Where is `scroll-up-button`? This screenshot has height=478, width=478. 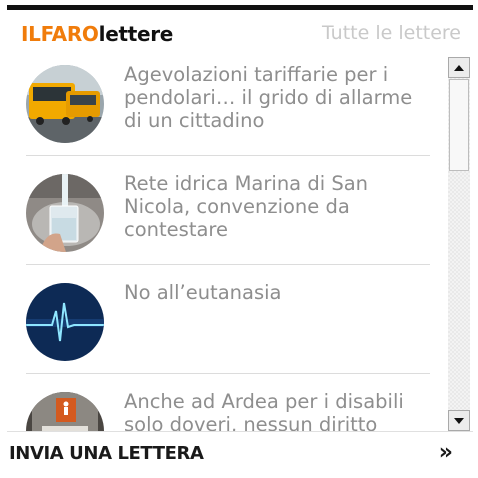
scroll-up-button is located at coordinates (459, 67).